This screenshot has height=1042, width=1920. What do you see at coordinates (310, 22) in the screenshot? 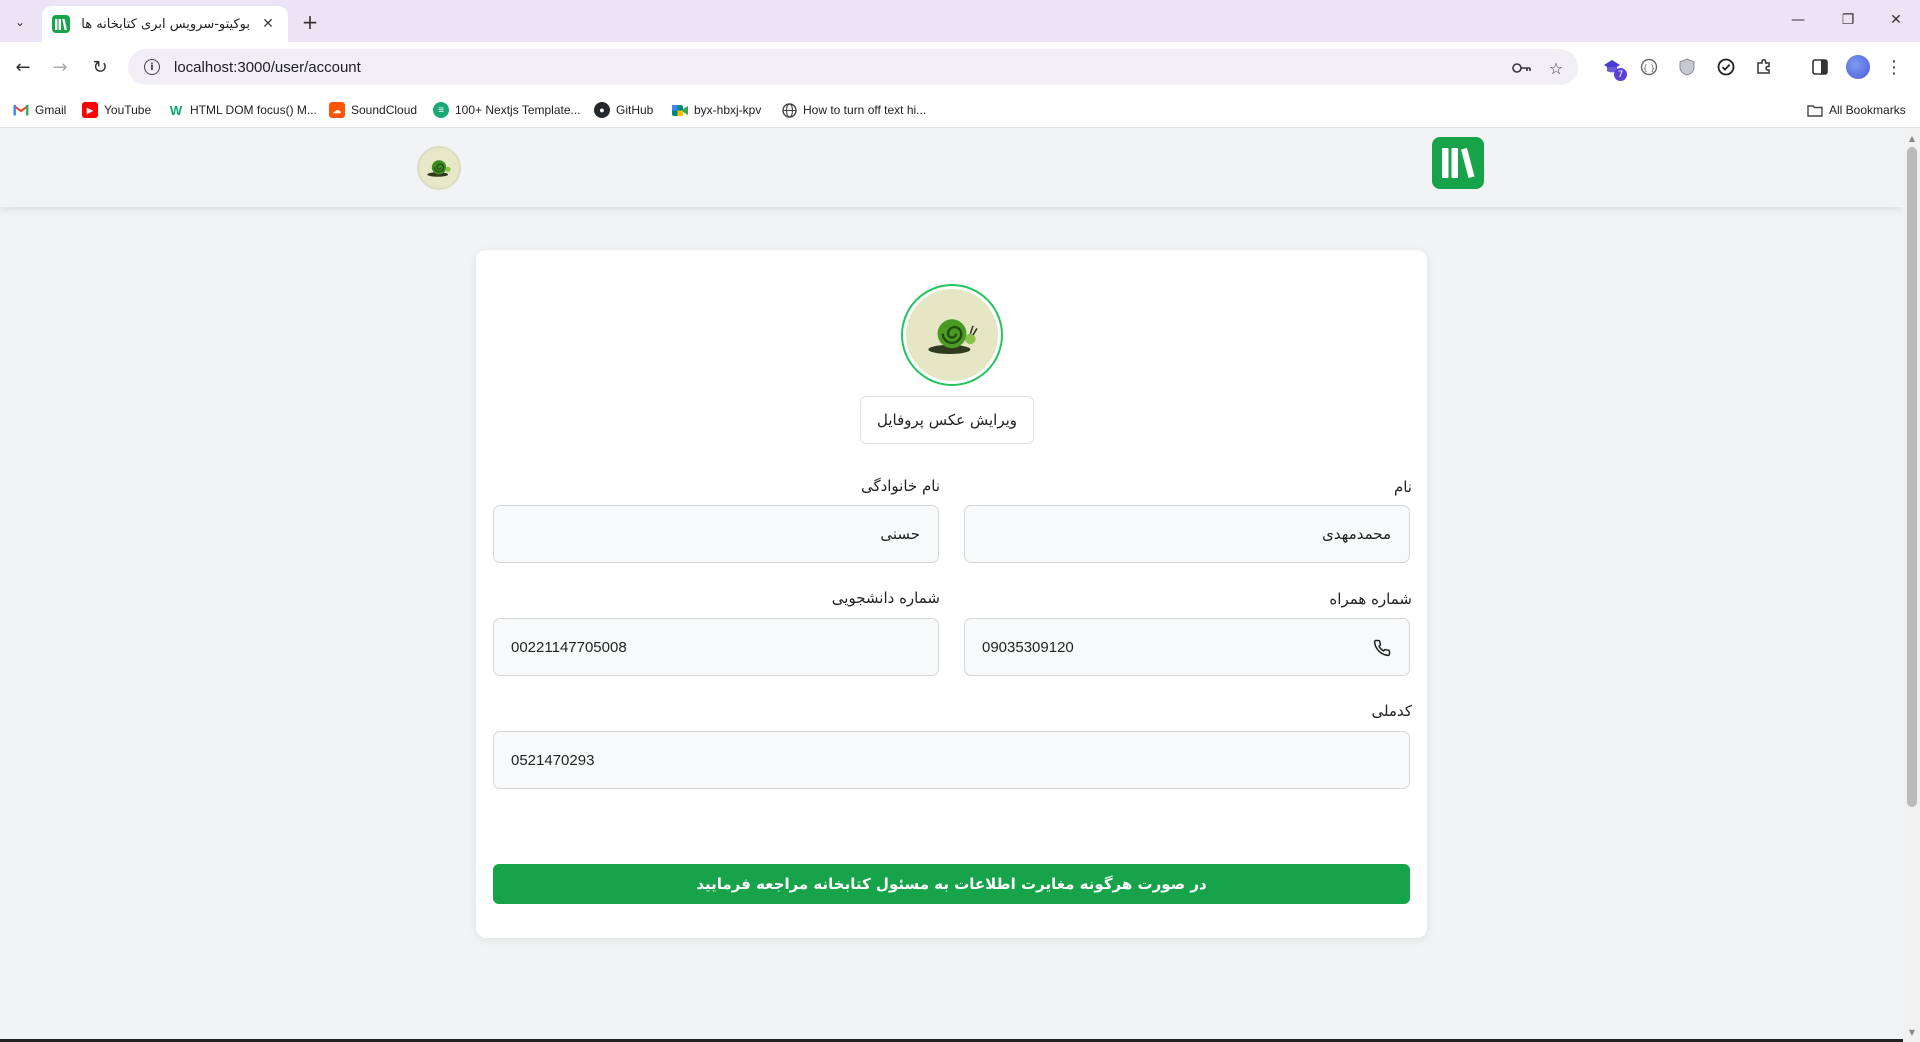
I see `new-tab-icon: +` at bounding box center [310, 22].